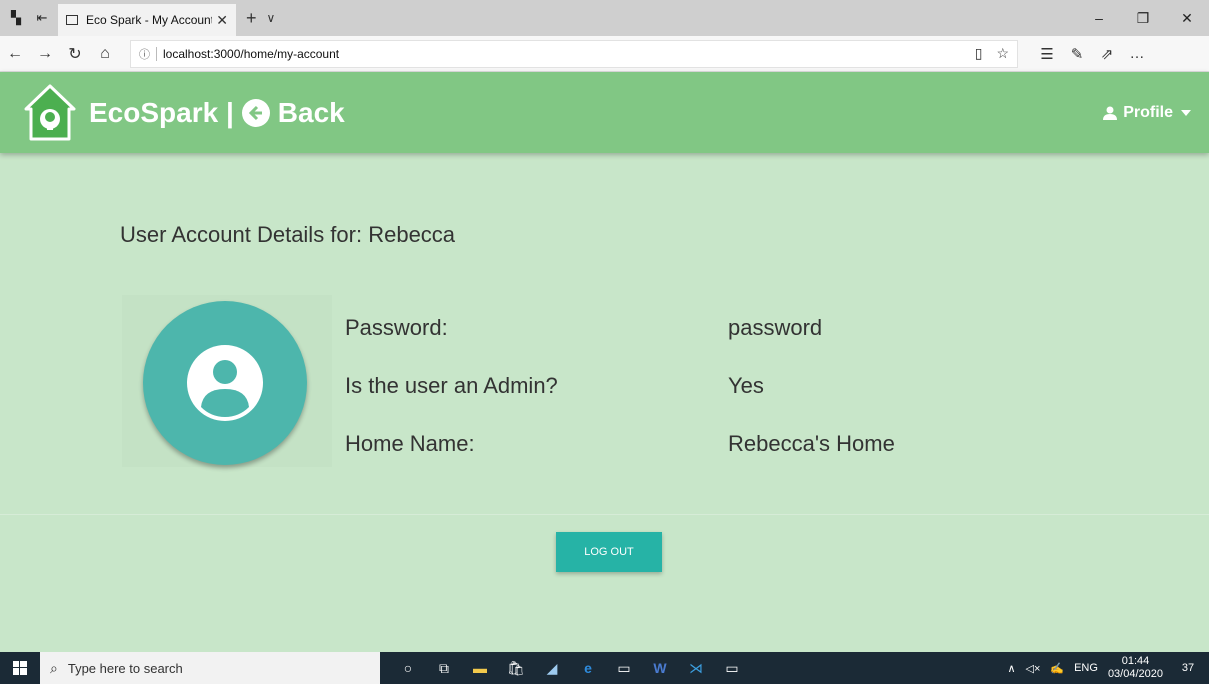 The width and height of the screenshot is (1209, 684). What do you see at coordinates (574, 53) in the screenshot?
I see `url-field: ⓘ localhost:3000/home/my-account ▯ ☆` at bounding box center [574, 53].